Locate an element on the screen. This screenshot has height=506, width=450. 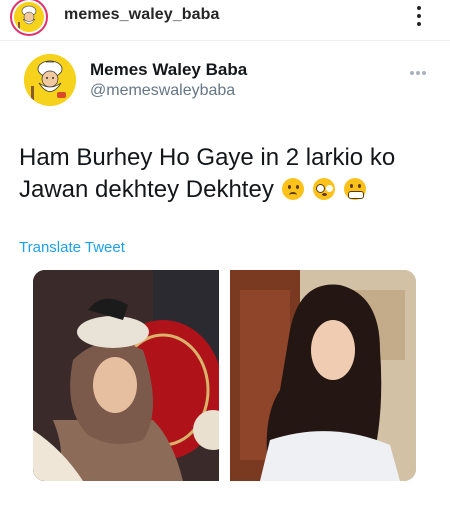
tweet-more-icon is located at coordinates (420, 68).